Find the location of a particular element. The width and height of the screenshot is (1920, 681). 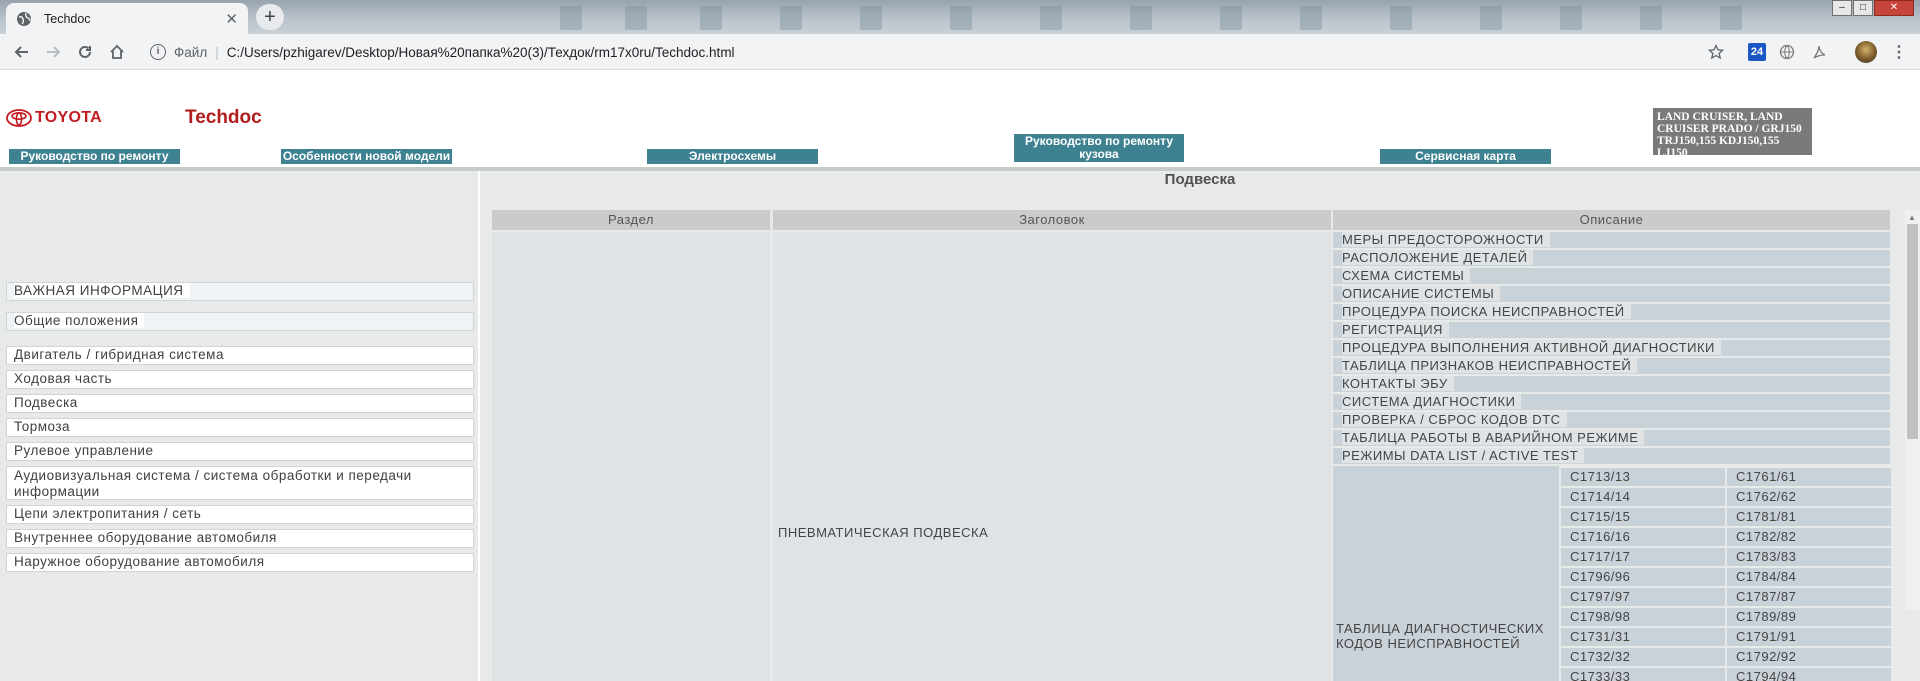

minimize-icon: – is located at coordinates (1842, 8).